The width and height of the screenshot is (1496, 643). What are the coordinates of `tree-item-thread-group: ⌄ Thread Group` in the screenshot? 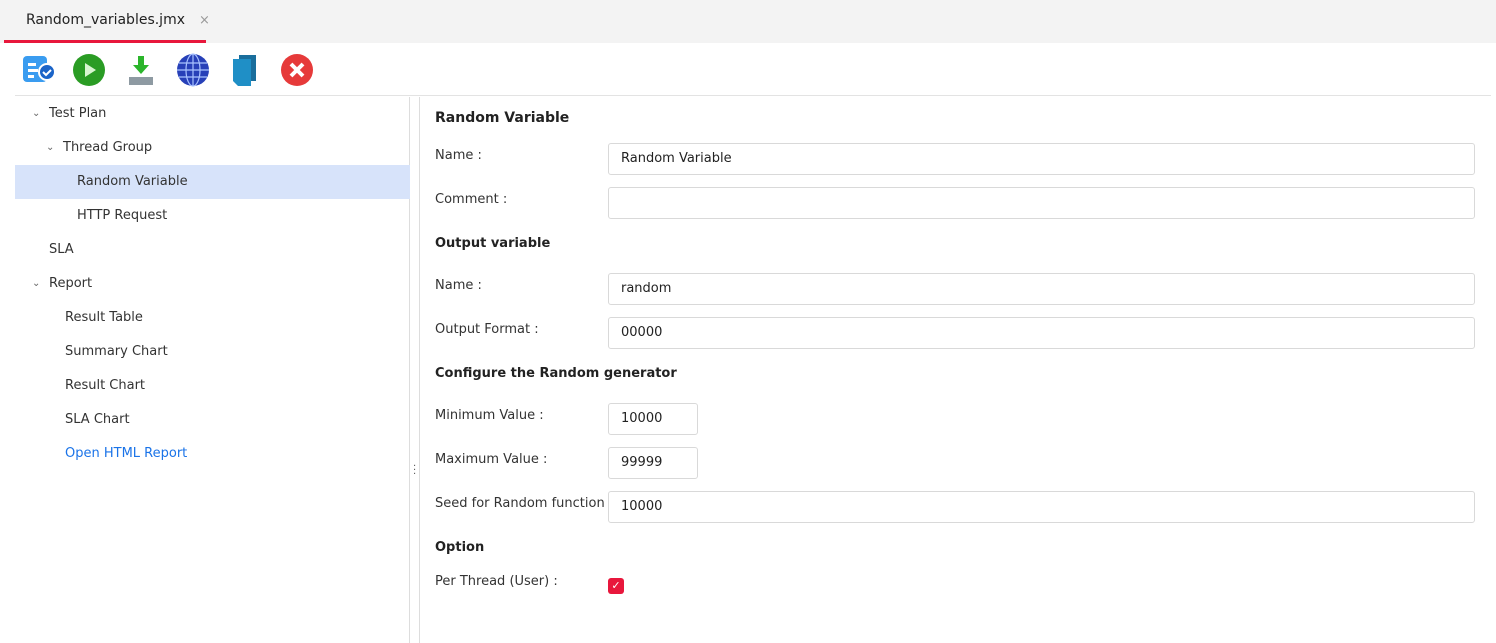 It's located at (212, 148).